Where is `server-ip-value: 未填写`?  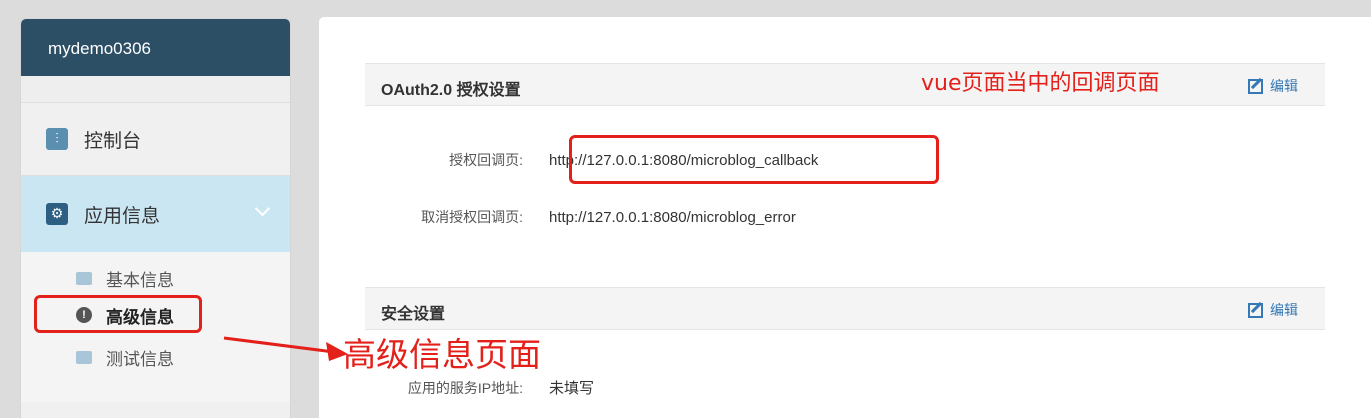
server-ip-value: 未填写 is located at coordinates (572, 388).